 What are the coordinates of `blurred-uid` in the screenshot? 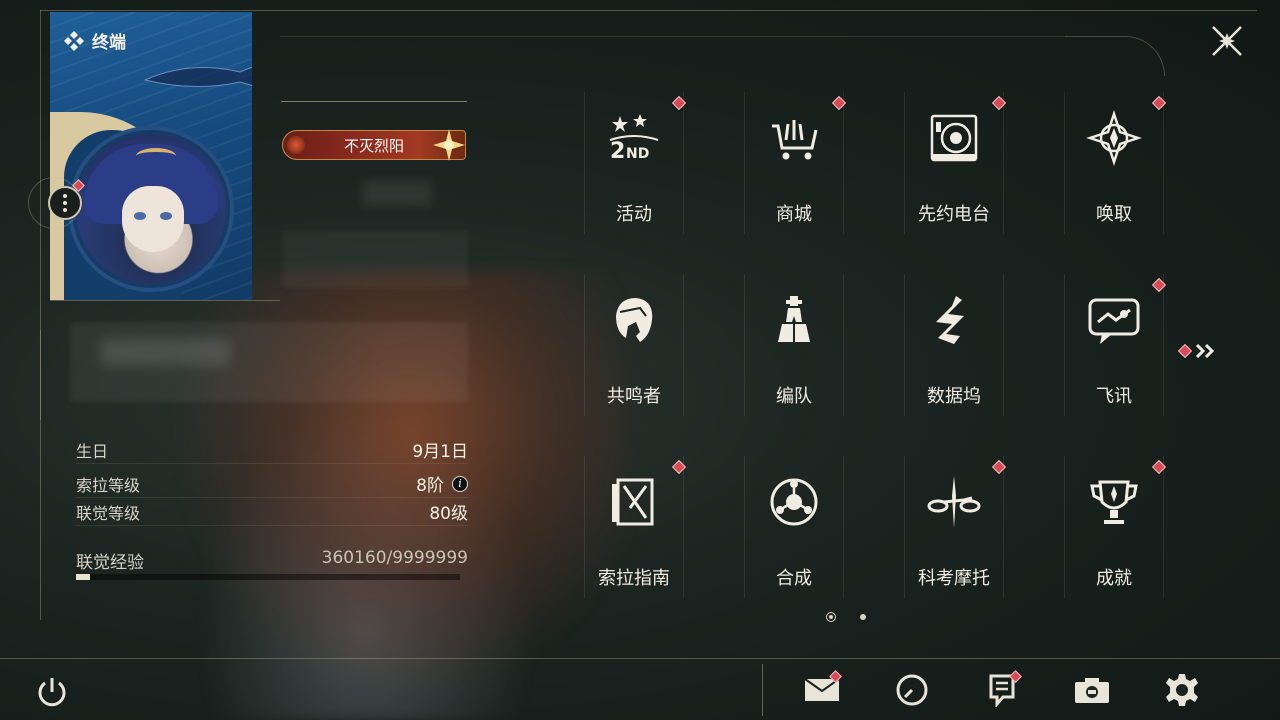 It's located at (375, 259).